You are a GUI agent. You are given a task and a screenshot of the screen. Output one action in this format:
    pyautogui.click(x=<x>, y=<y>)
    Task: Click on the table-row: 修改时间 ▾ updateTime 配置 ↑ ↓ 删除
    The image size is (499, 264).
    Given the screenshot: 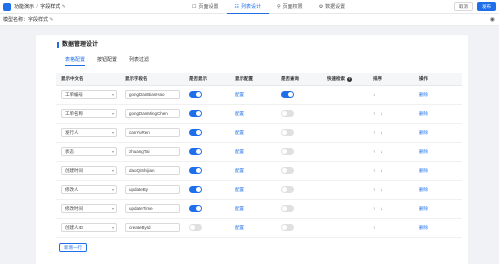 What is the action you would take?
    pyautogui.click(x=259, y=209)
    